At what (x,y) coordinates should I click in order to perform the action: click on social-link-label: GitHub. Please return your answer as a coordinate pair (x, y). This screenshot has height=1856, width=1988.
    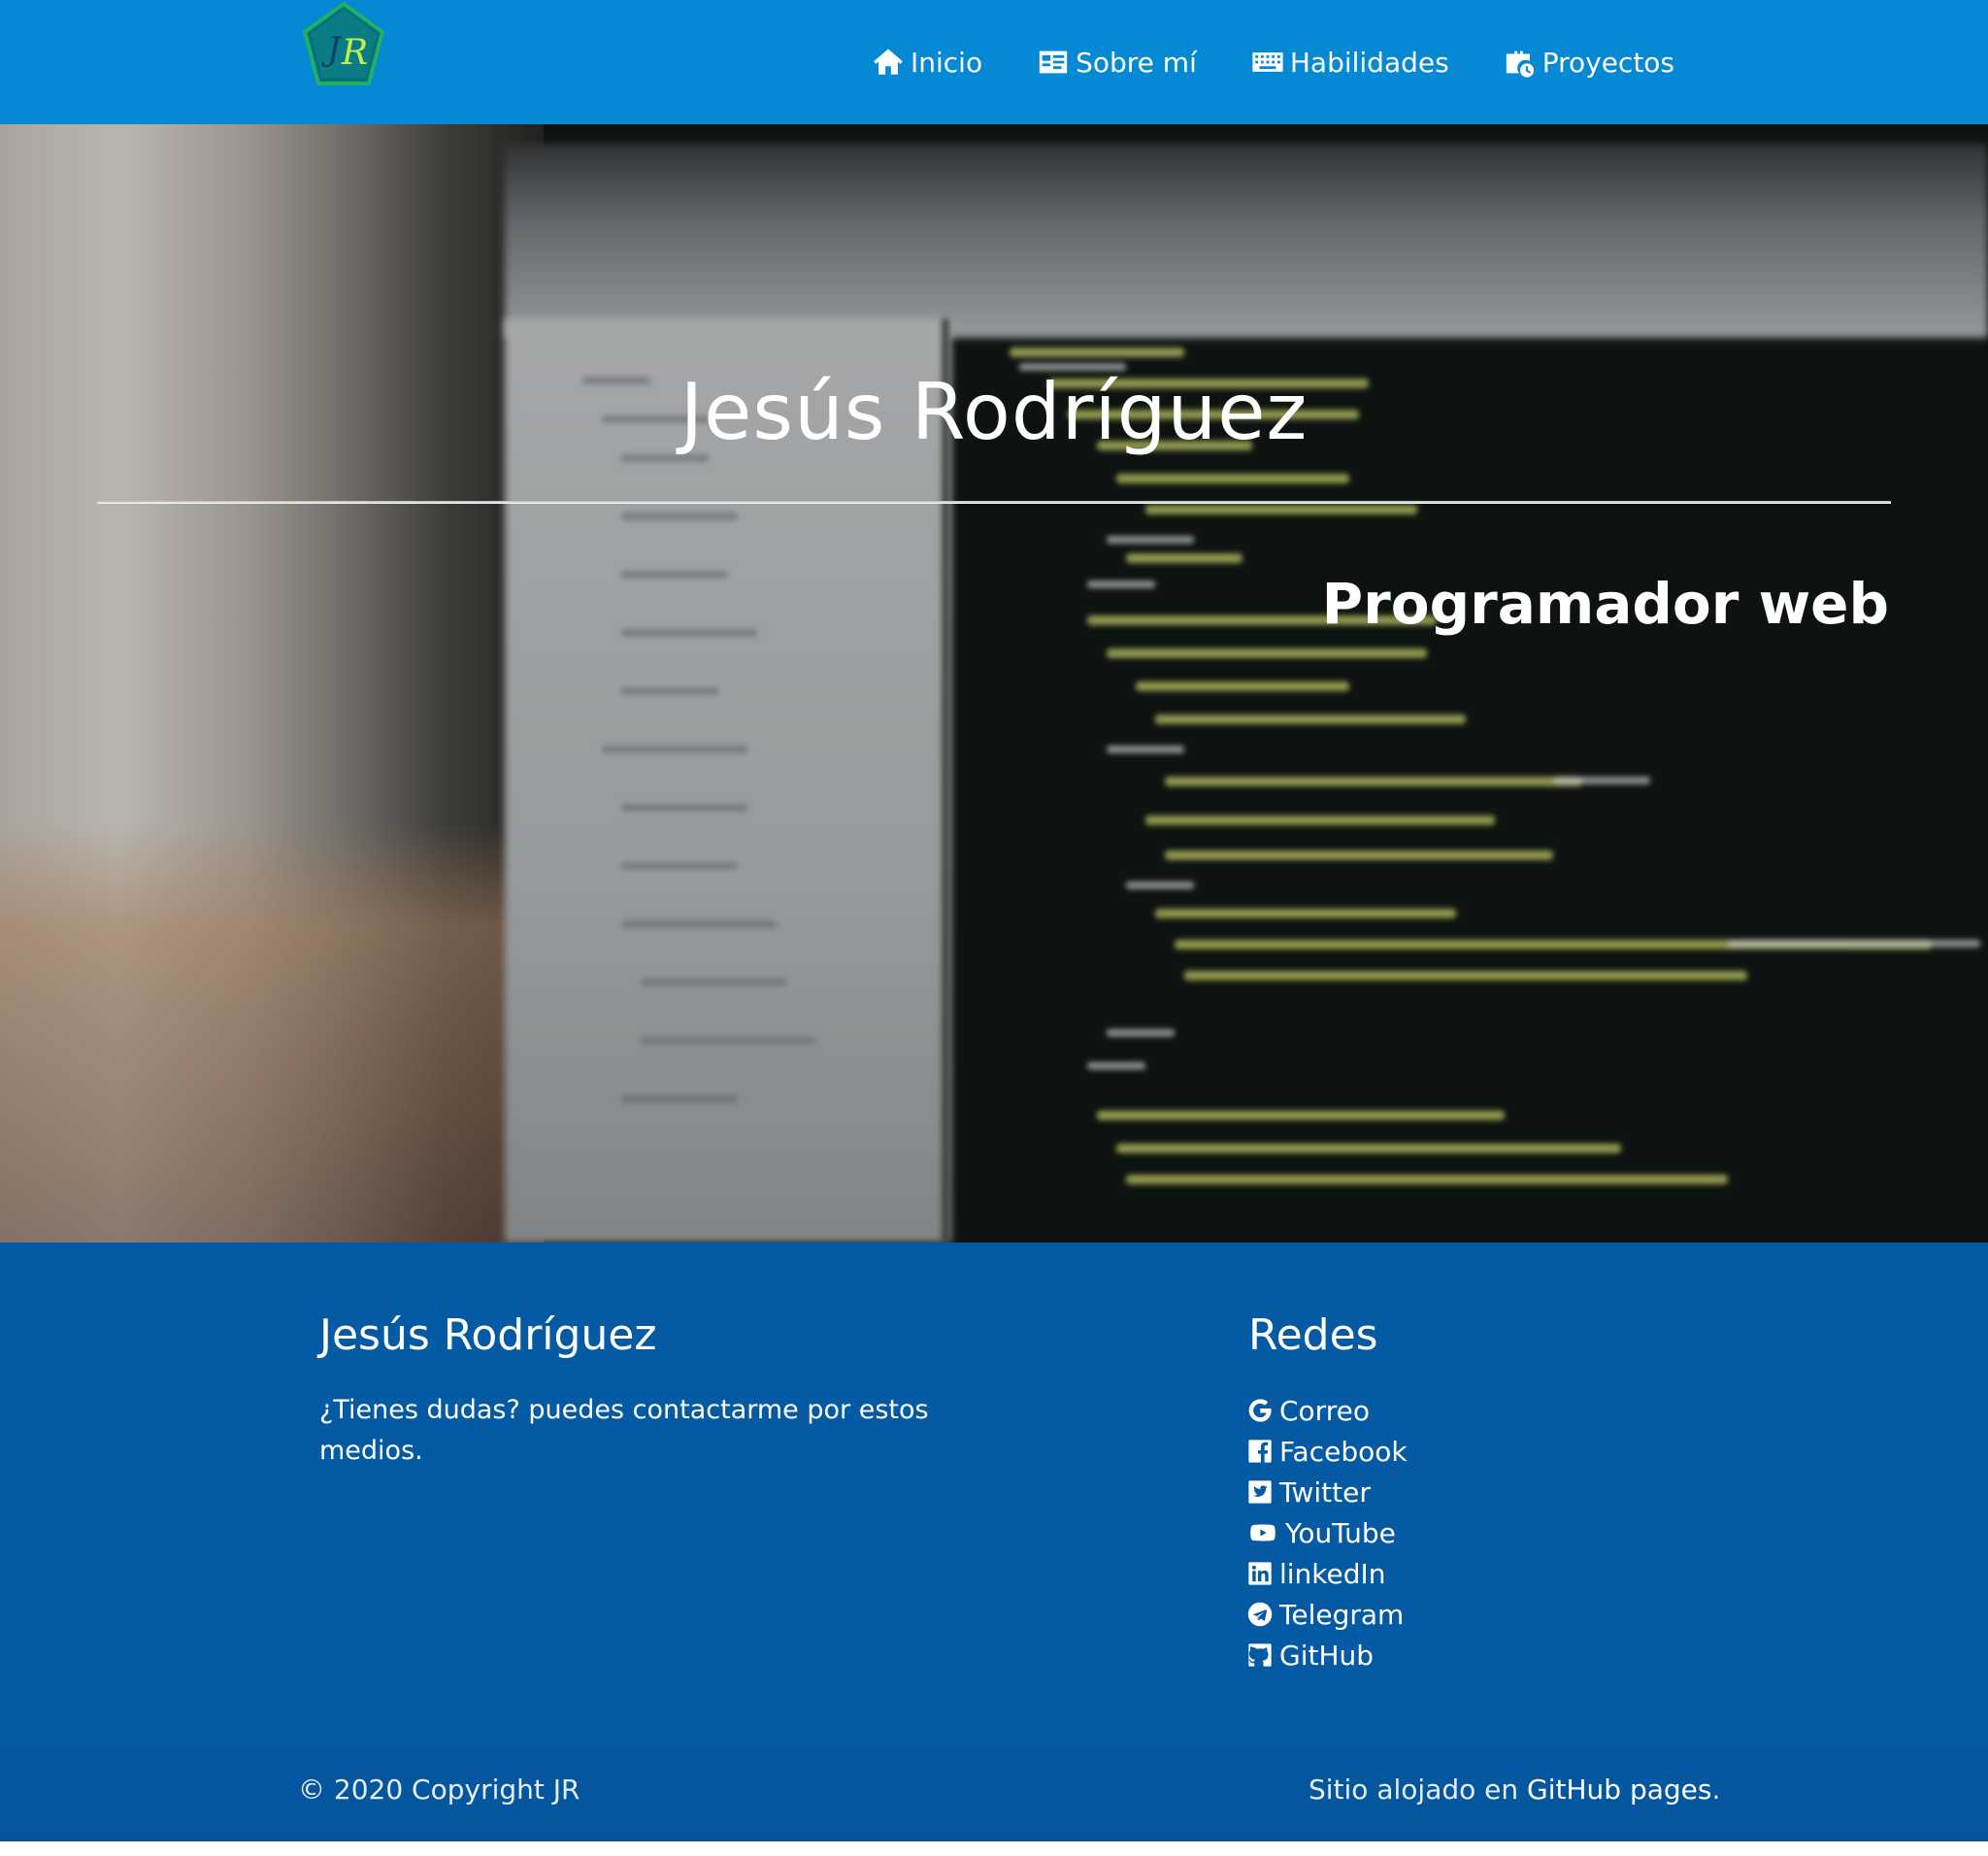
    Looking at the image, I should click on (1327, 1655).